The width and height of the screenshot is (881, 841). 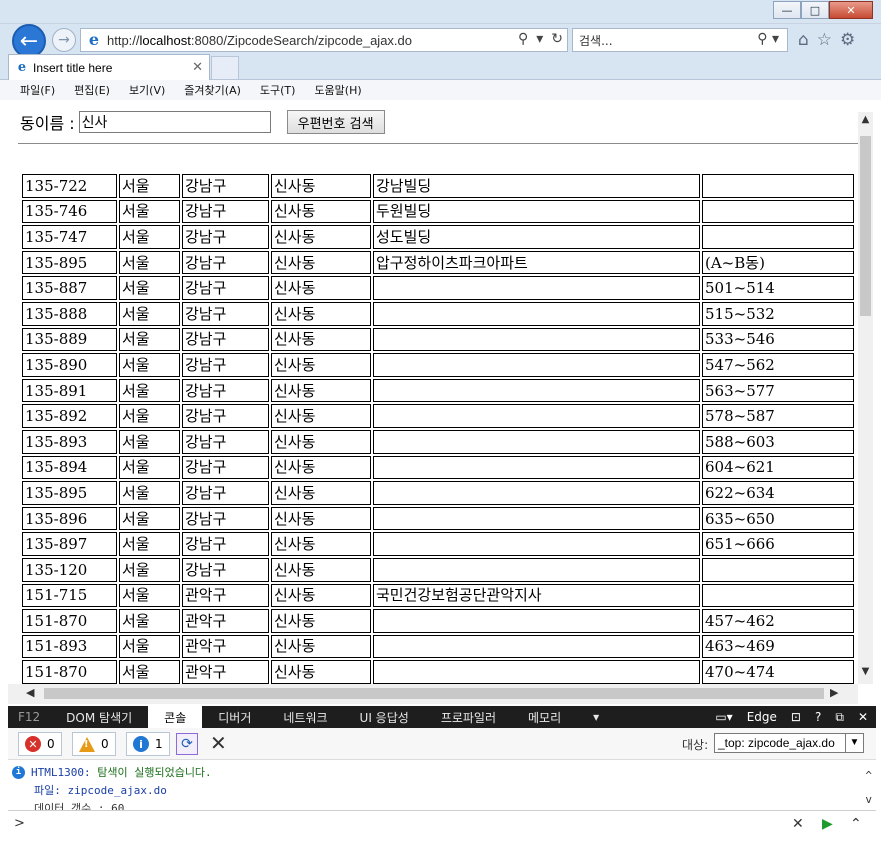 I want to click on url-prefix: http://, so click(x=123, y=40).